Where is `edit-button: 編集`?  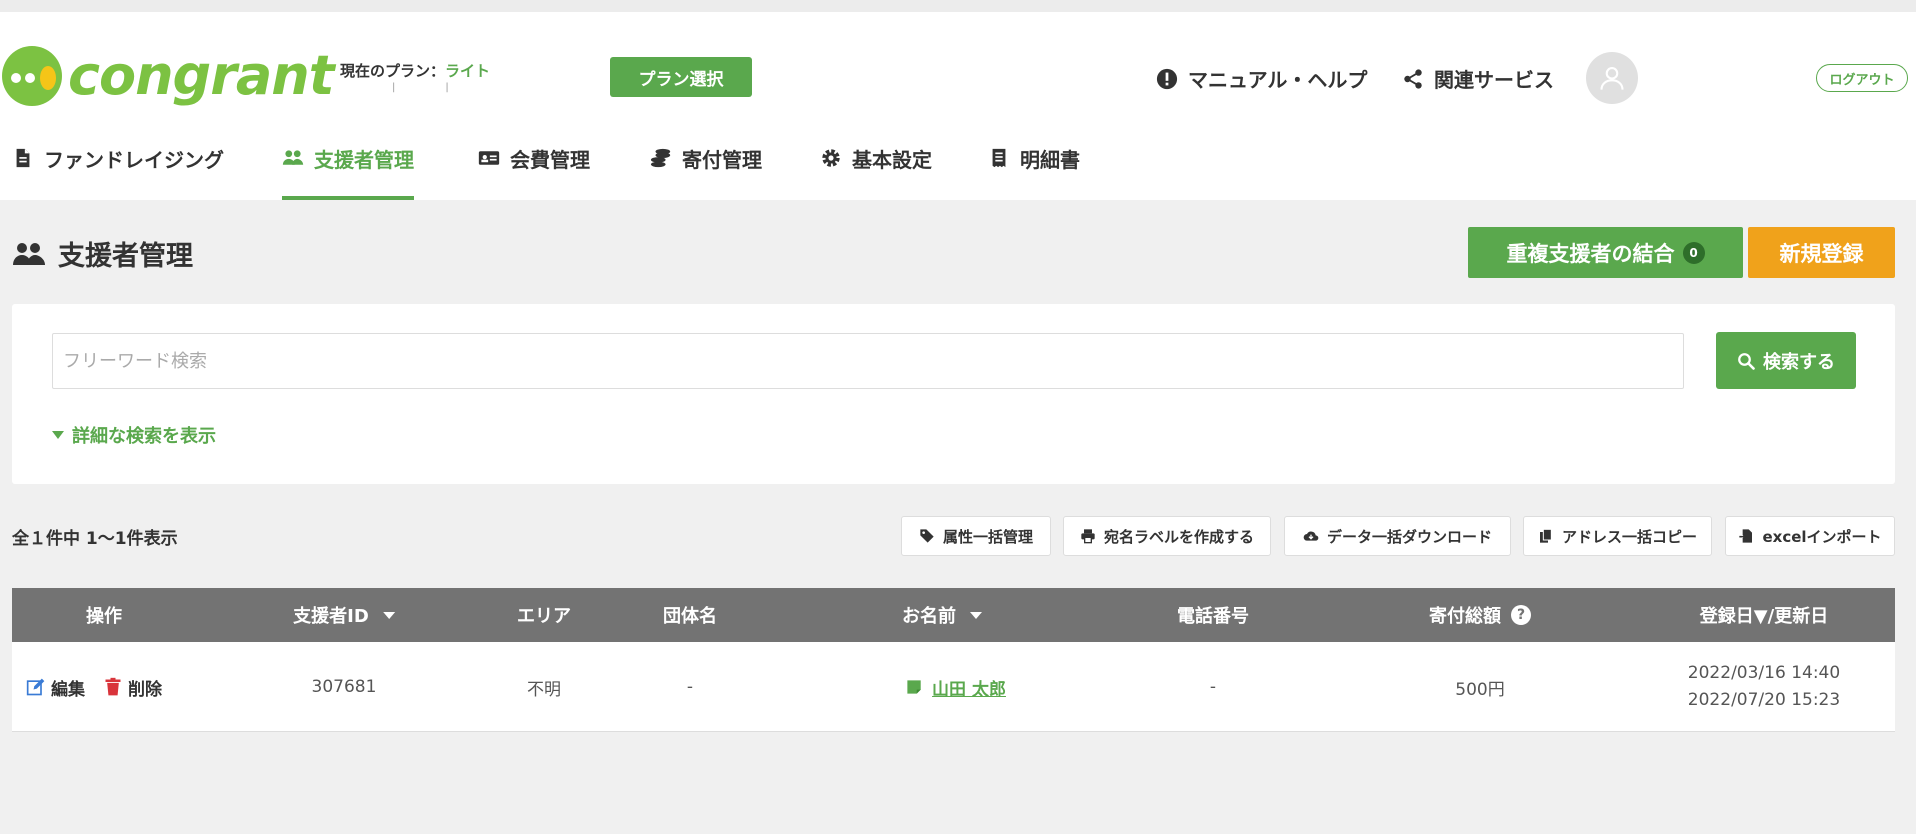 edit-button: 編集 is located at coordinates (55, 687).